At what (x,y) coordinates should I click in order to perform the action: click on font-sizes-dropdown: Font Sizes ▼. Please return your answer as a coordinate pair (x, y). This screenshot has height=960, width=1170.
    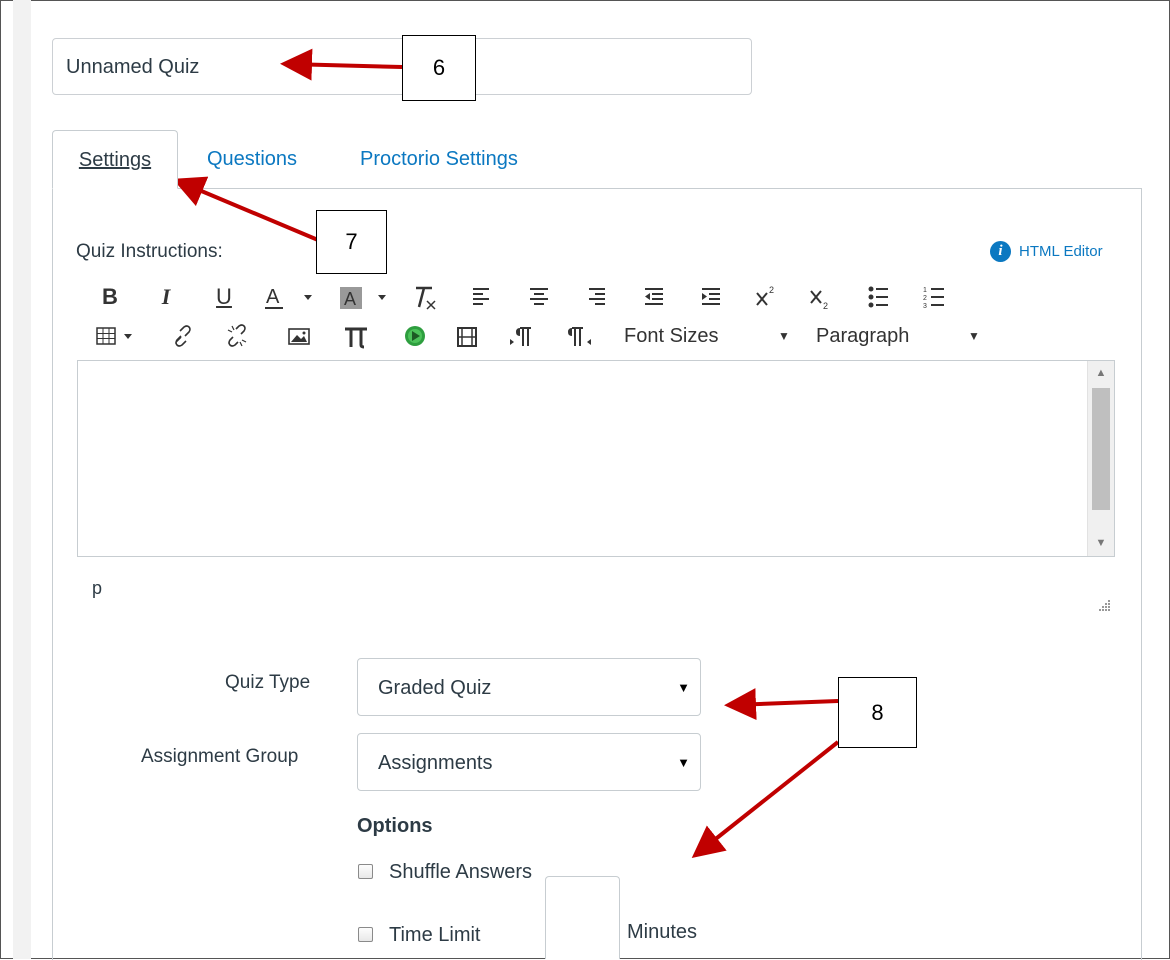
    Looking at the image, I should click on (714, 336).